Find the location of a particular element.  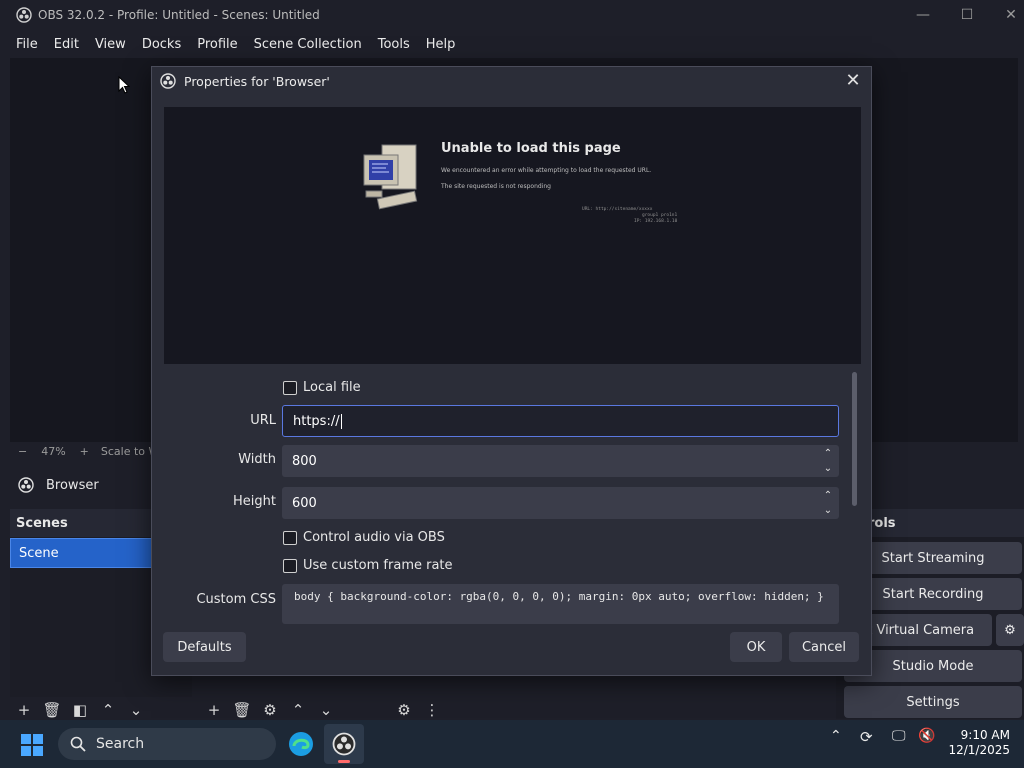

height-spinbox: 600 is located at coordinates (560, 503).